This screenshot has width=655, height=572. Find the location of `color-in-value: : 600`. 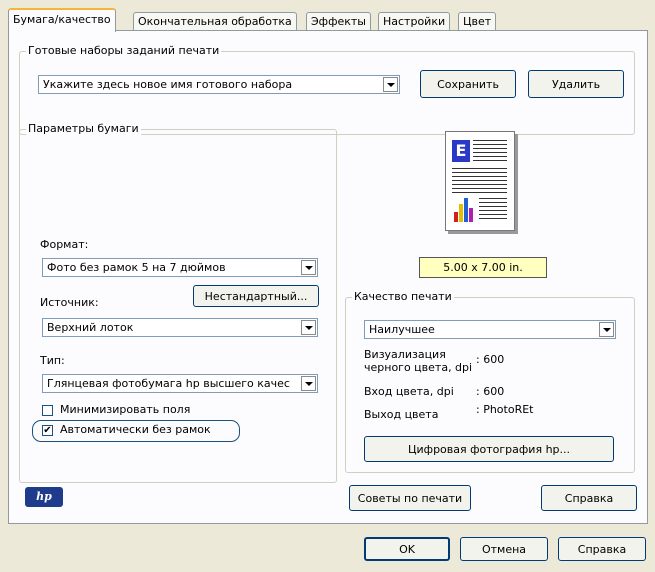

color-in-value: : 600 is located at coordinates (490, 391).